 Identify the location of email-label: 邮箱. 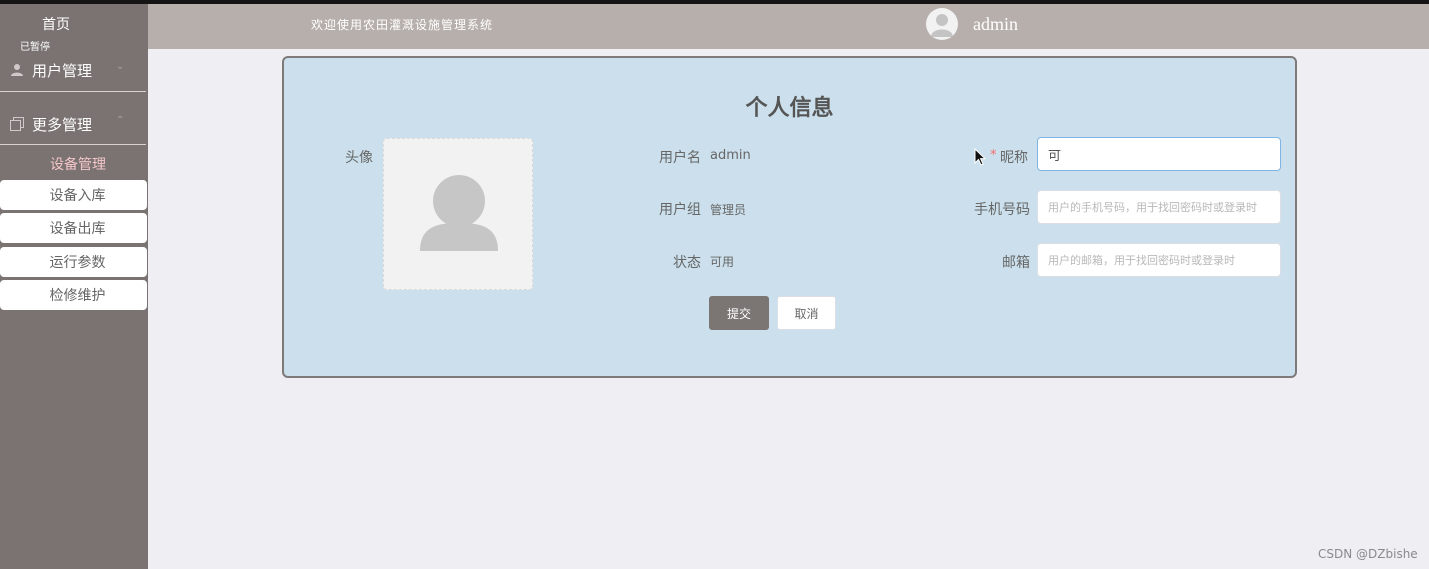
(1016, 263).